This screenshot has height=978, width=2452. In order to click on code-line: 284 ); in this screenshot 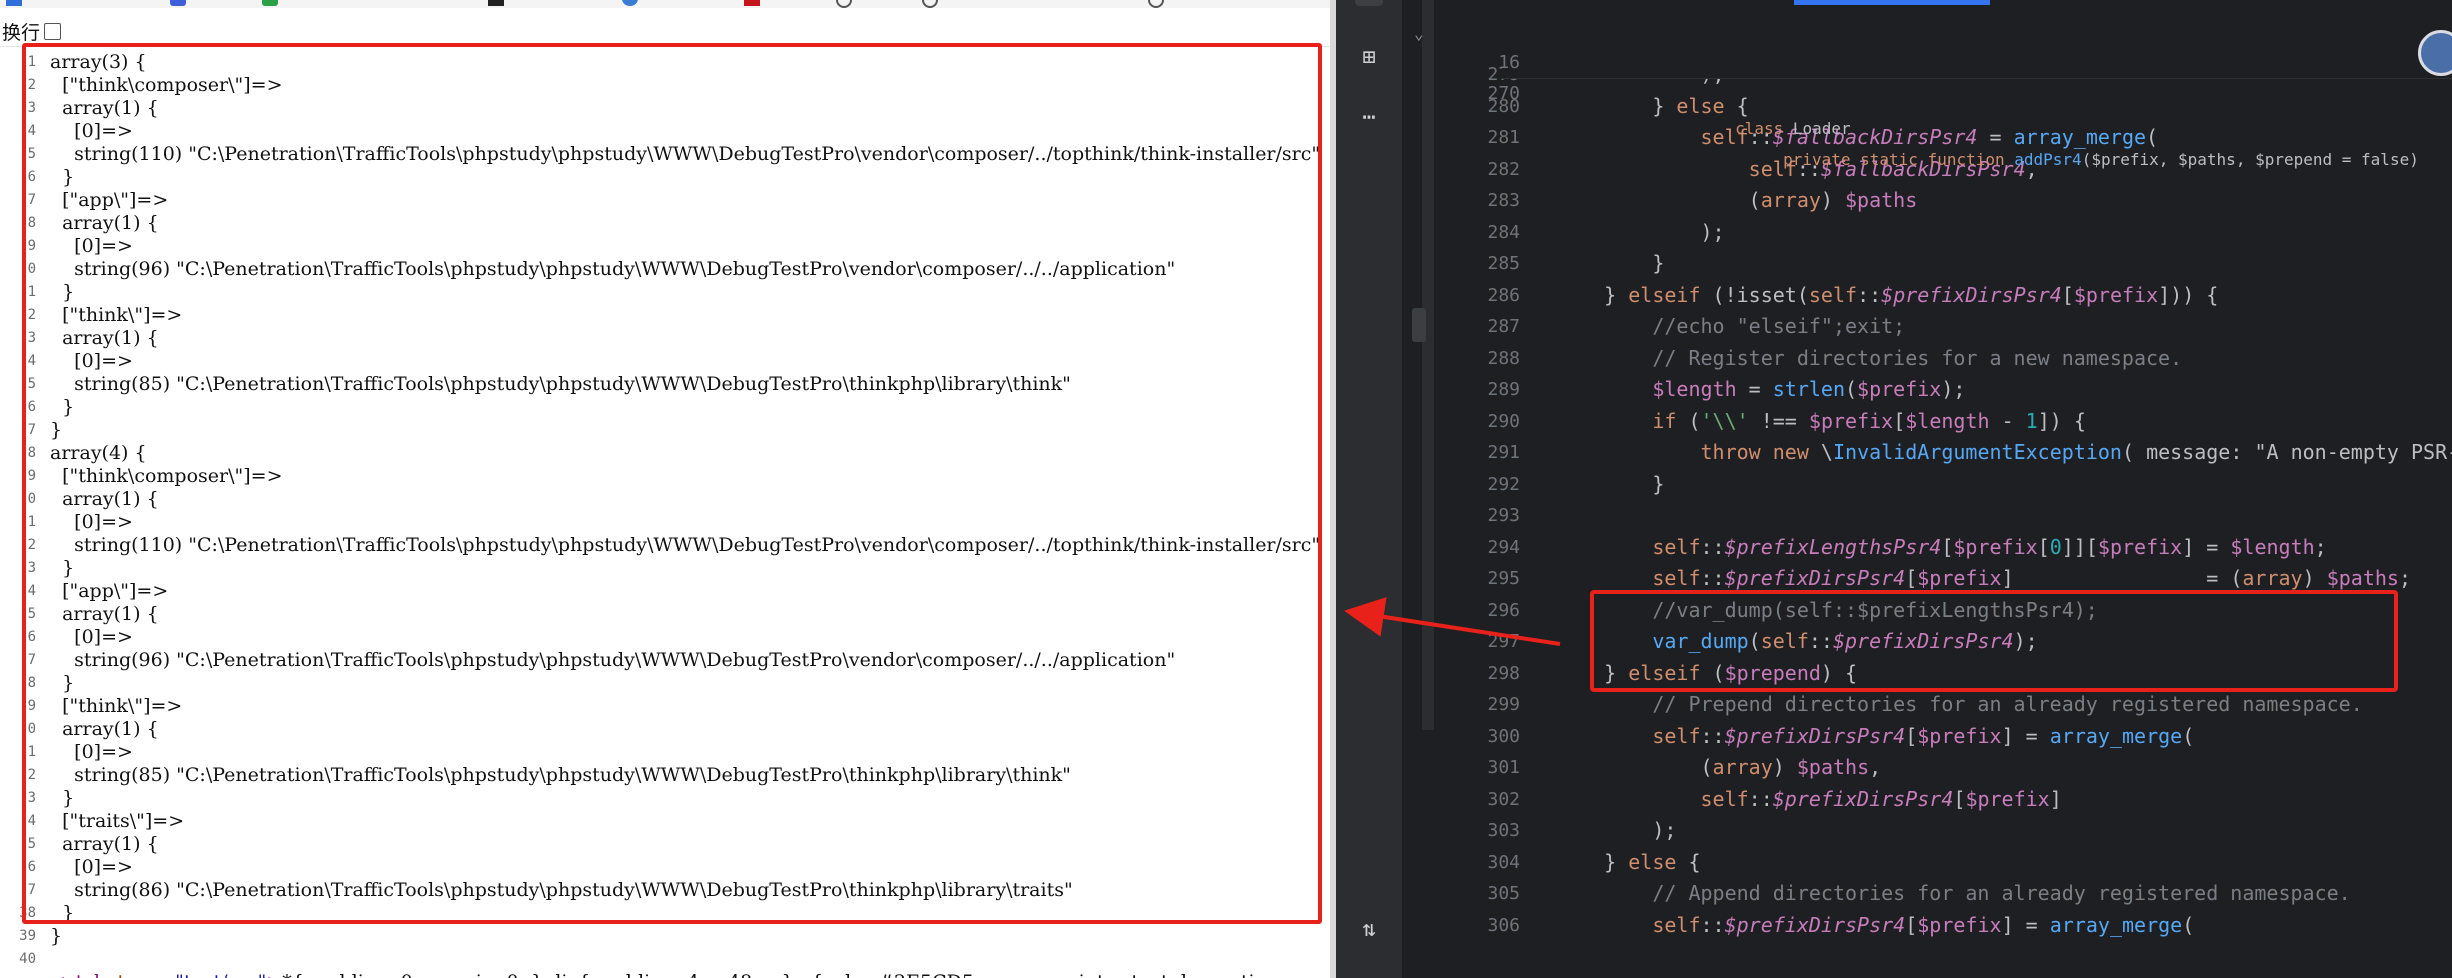, I will do `click(1894, 232)`.